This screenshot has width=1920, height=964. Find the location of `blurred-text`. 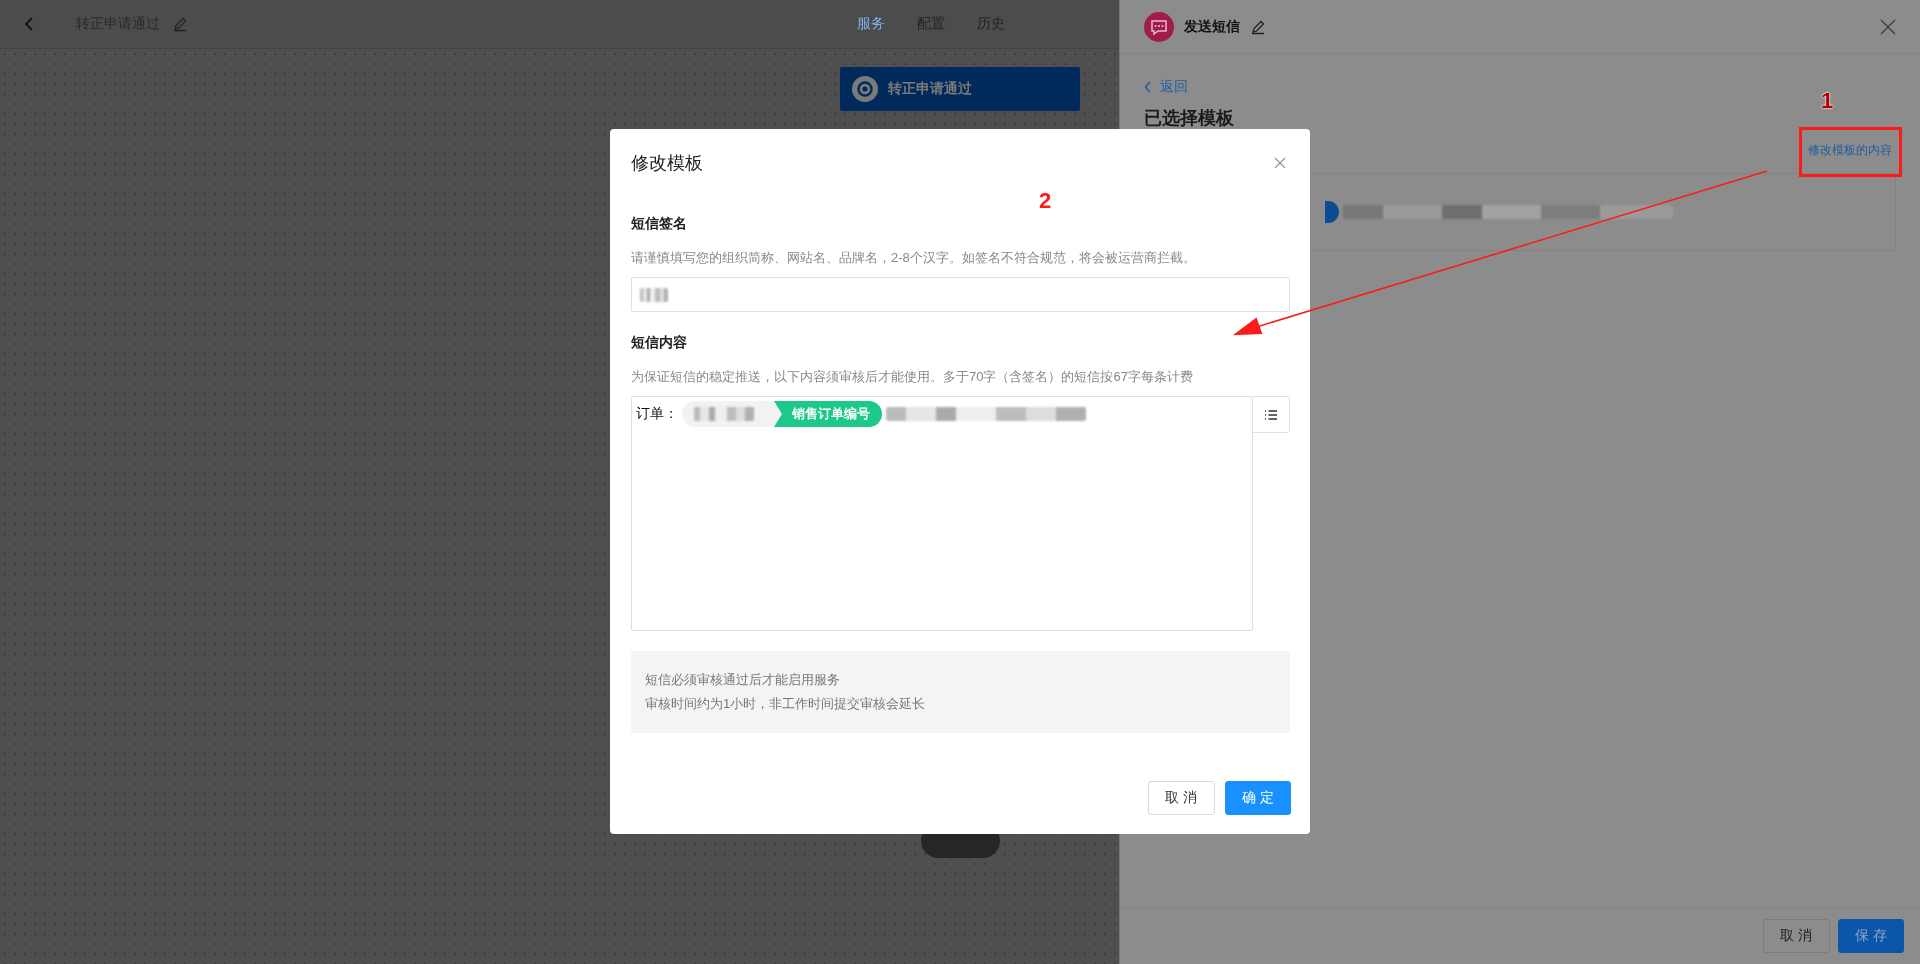

blurred-text is located at coordinates (654, 294).